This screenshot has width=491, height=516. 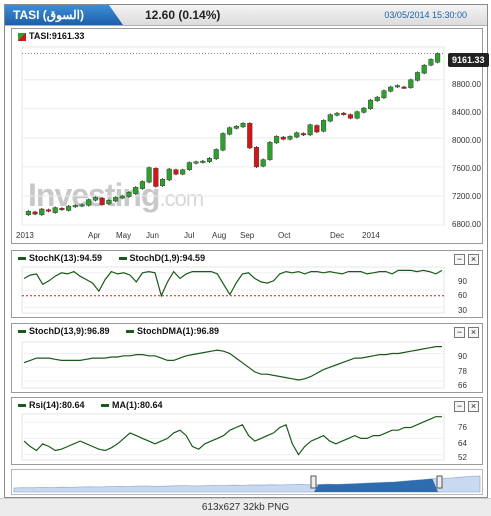 I want to click on plot-area, so click(x=233, y=437).